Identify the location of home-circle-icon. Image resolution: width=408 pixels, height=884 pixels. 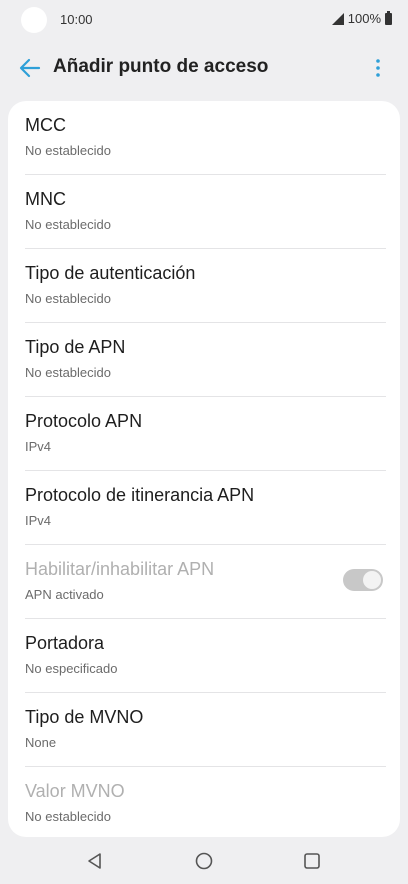
(204, 861).